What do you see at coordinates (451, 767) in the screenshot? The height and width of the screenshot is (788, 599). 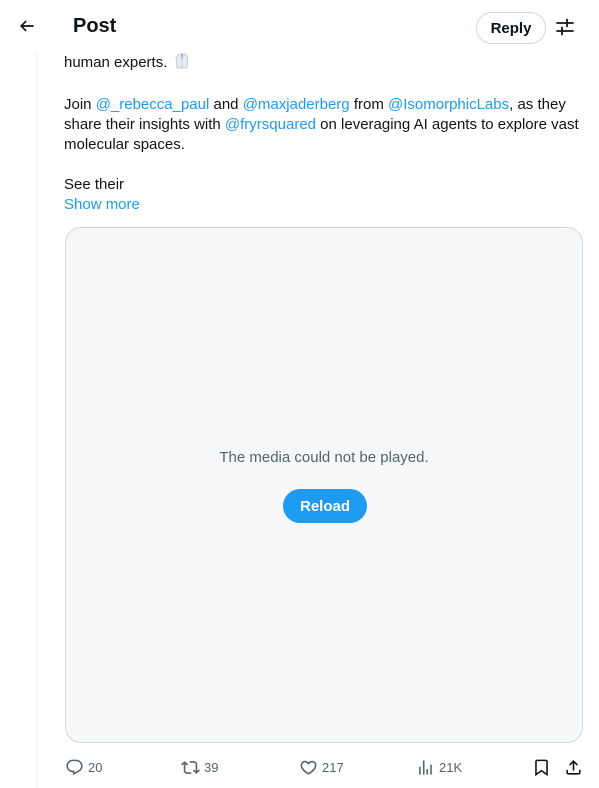 I see `view-count: 21K` at bounding box center [451, 767].